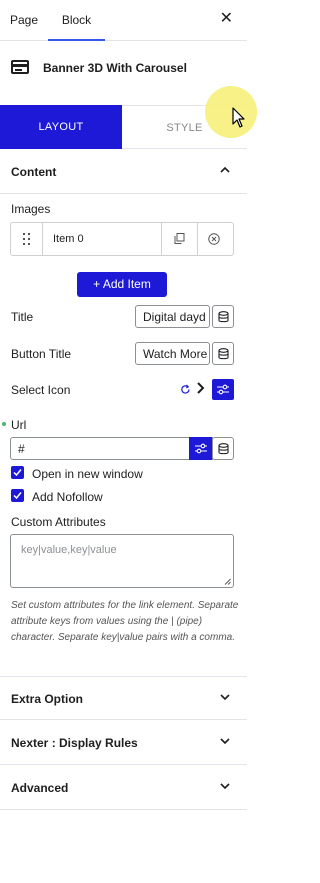 The height and width of the screenshot is (883, 320). What do you see at coordinates (40, 788) in the screenshot?
I see `section-title: Advanced` at bounding box center [40, 788].